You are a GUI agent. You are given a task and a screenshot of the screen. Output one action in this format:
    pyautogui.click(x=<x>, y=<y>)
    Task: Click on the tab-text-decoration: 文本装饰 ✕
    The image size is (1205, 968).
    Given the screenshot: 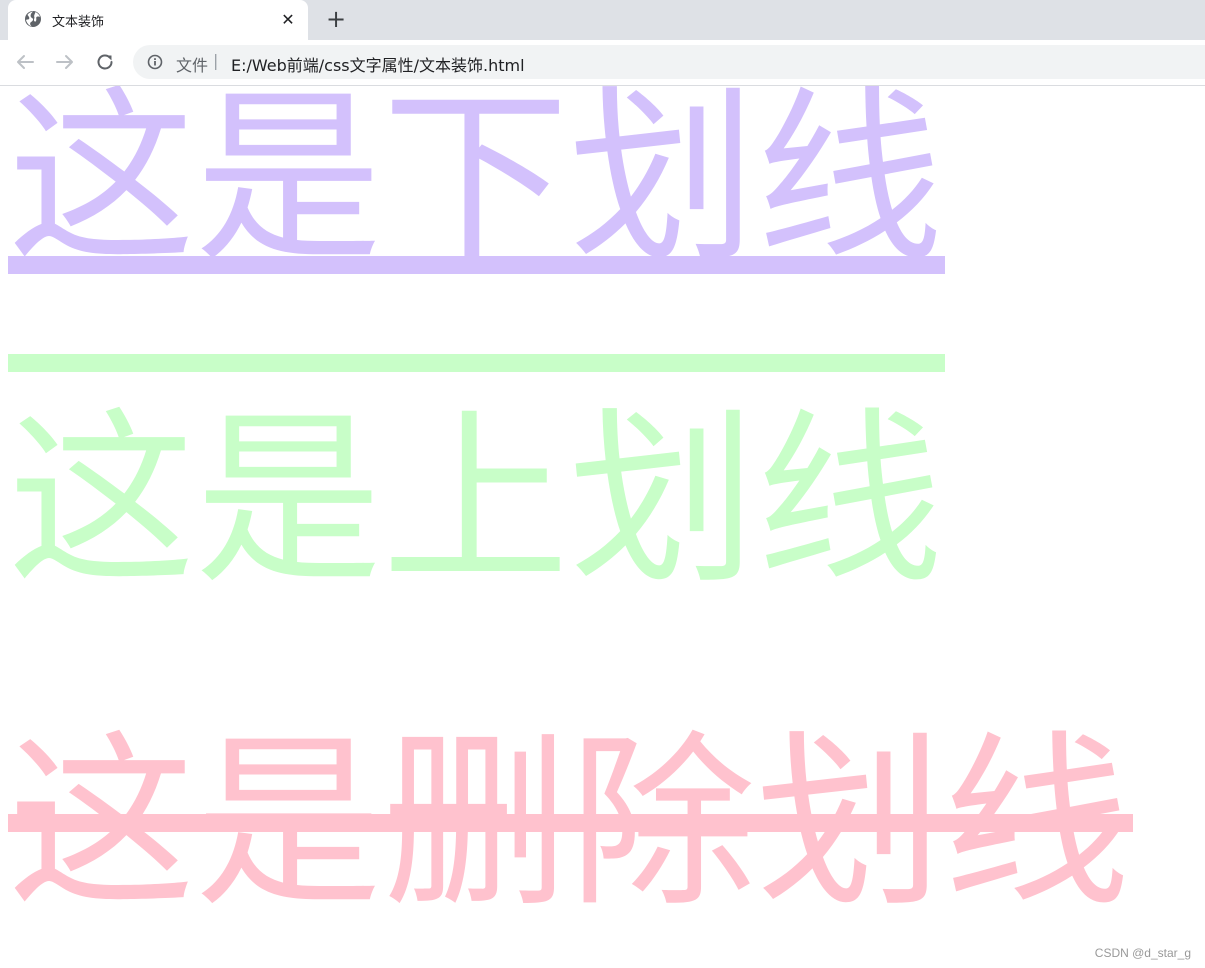 What is the action you would take?
    pyautogui.click(x=158, y=20)
    